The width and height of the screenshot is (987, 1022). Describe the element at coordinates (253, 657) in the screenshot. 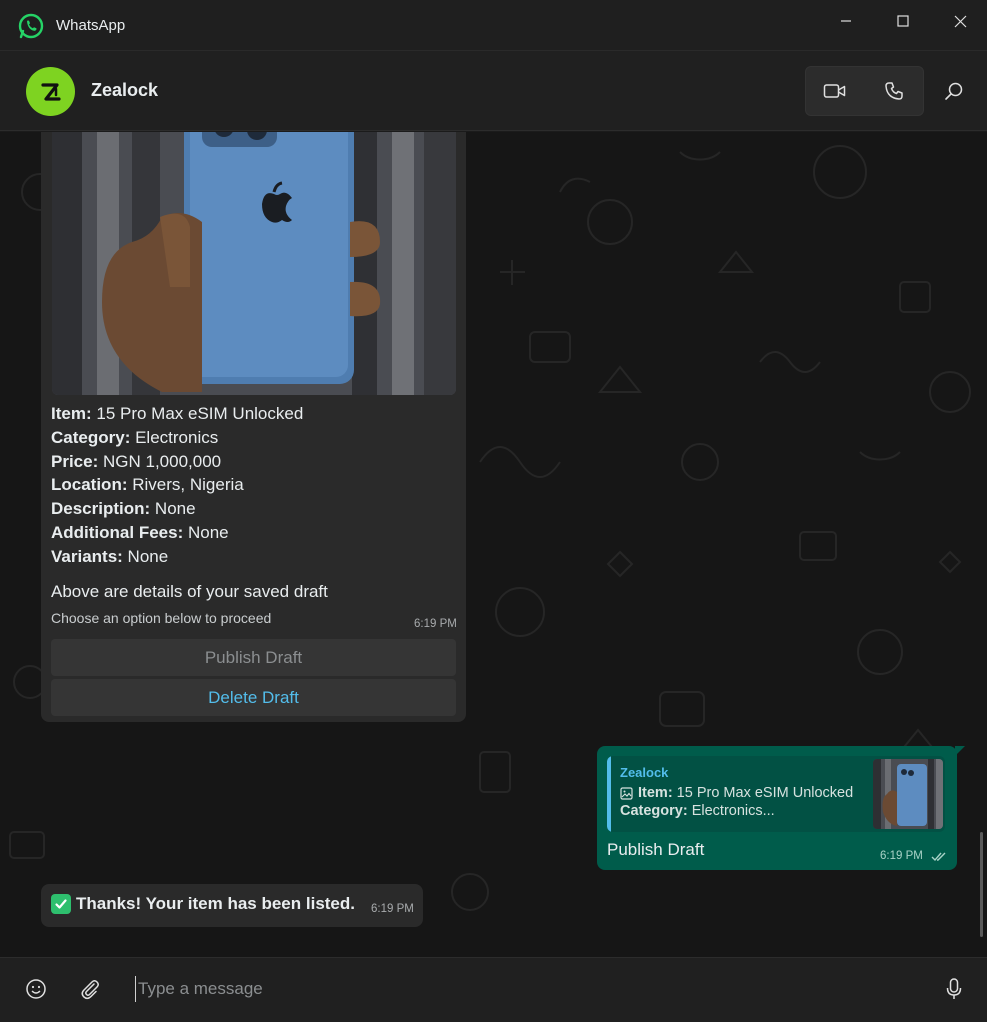

I see `publish-draft-button: Publish Draft` at that location.